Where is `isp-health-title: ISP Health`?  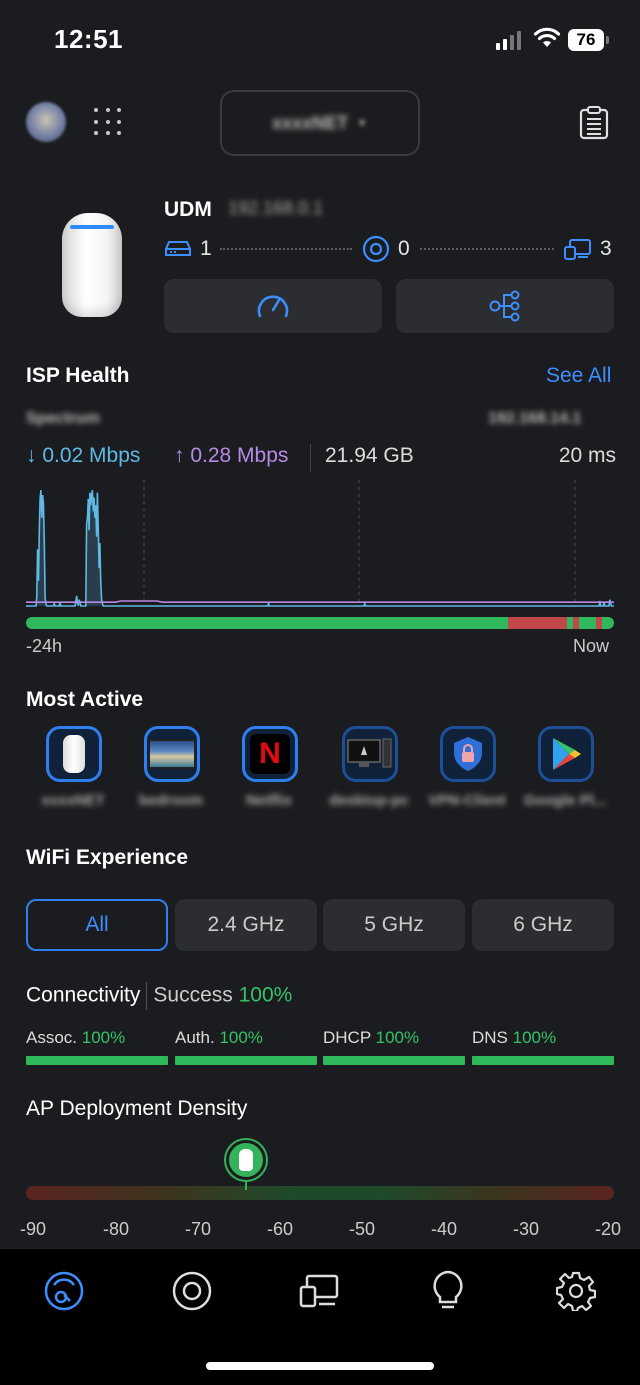 isp-health-title: ISP Health is located at coordinates (78, 375).